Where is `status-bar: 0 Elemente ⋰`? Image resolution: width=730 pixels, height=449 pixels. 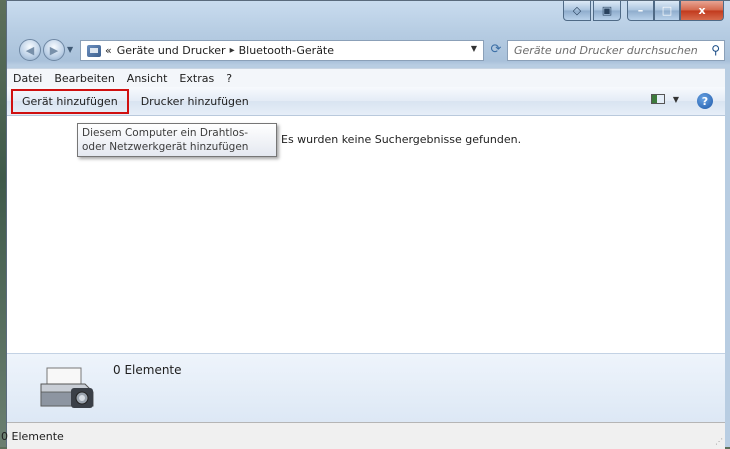
status-bar: 0 Elemente ⋰ is located at coordinates (363, 435).